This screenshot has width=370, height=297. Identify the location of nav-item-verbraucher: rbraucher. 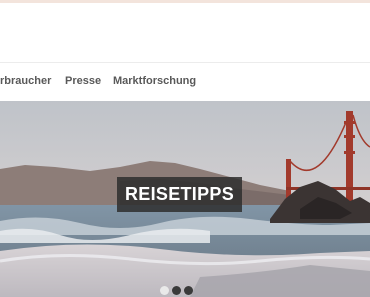
(25, 81).